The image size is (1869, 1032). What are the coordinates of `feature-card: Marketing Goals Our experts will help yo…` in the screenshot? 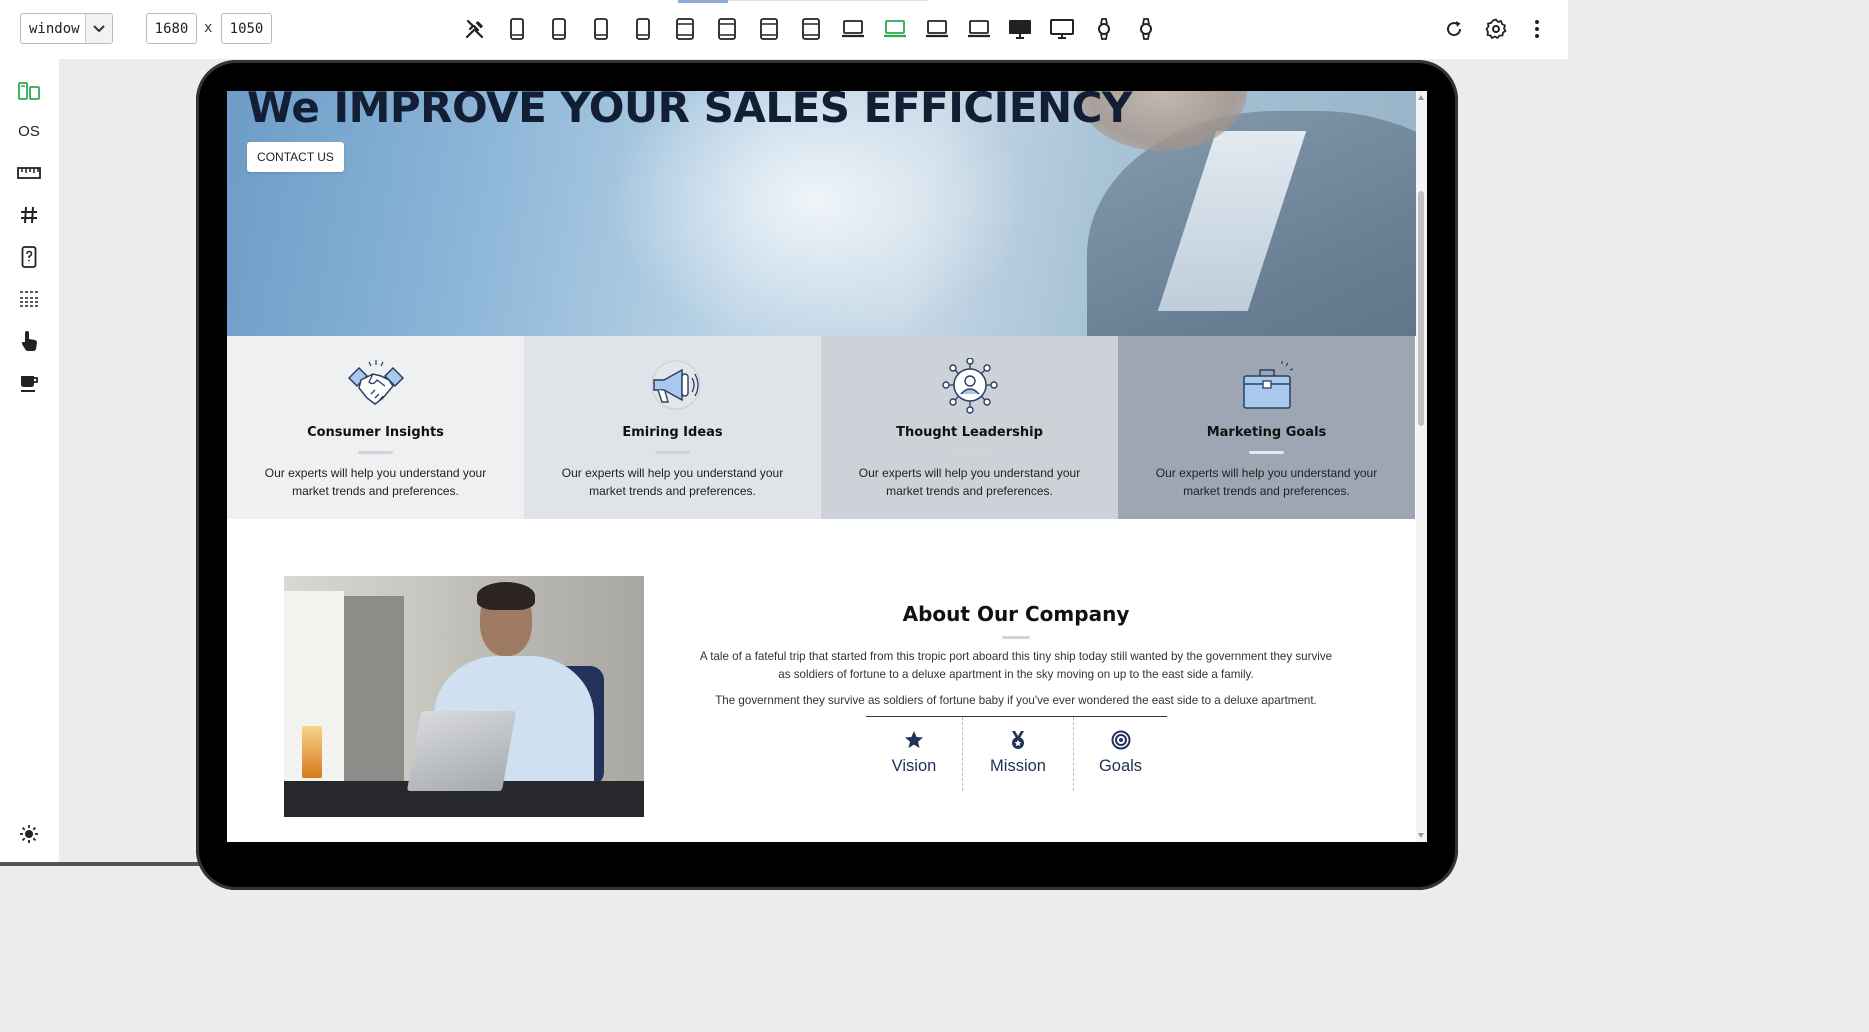 It's located at (1266, 427).